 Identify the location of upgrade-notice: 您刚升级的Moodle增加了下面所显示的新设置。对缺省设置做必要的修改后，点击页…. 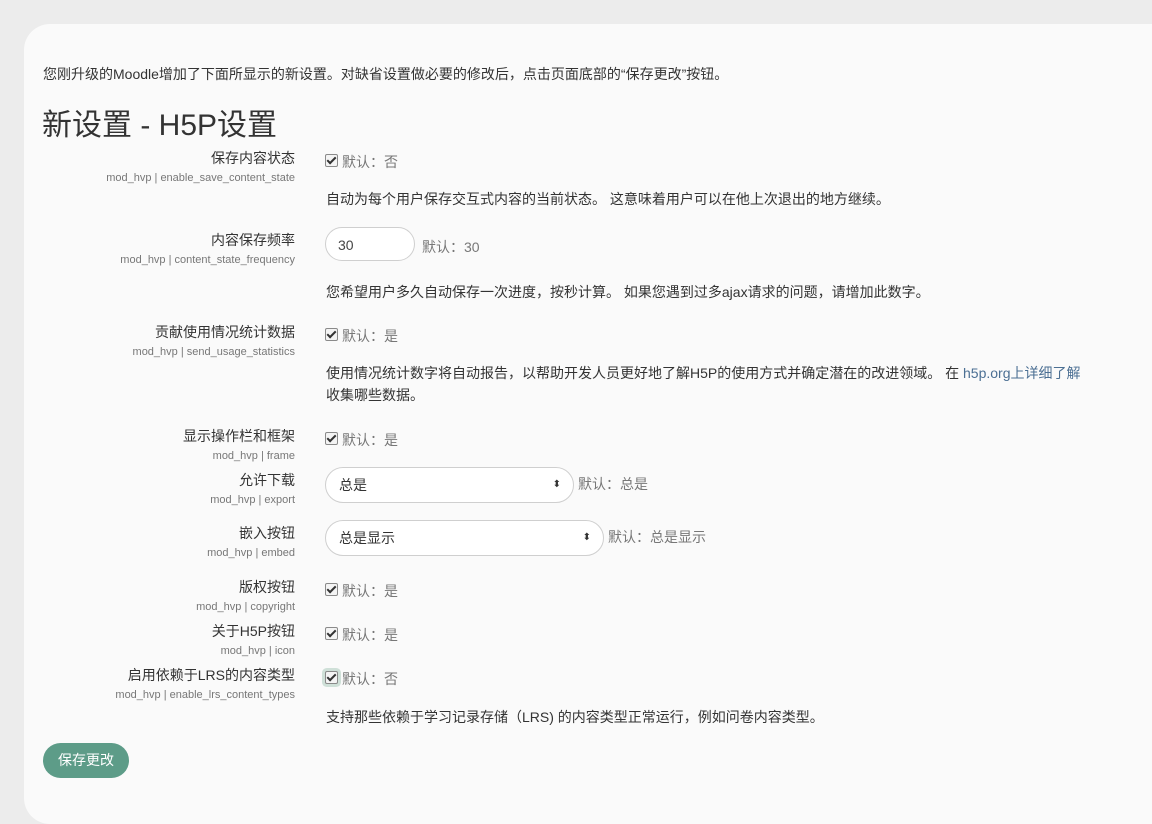
(386, 74).